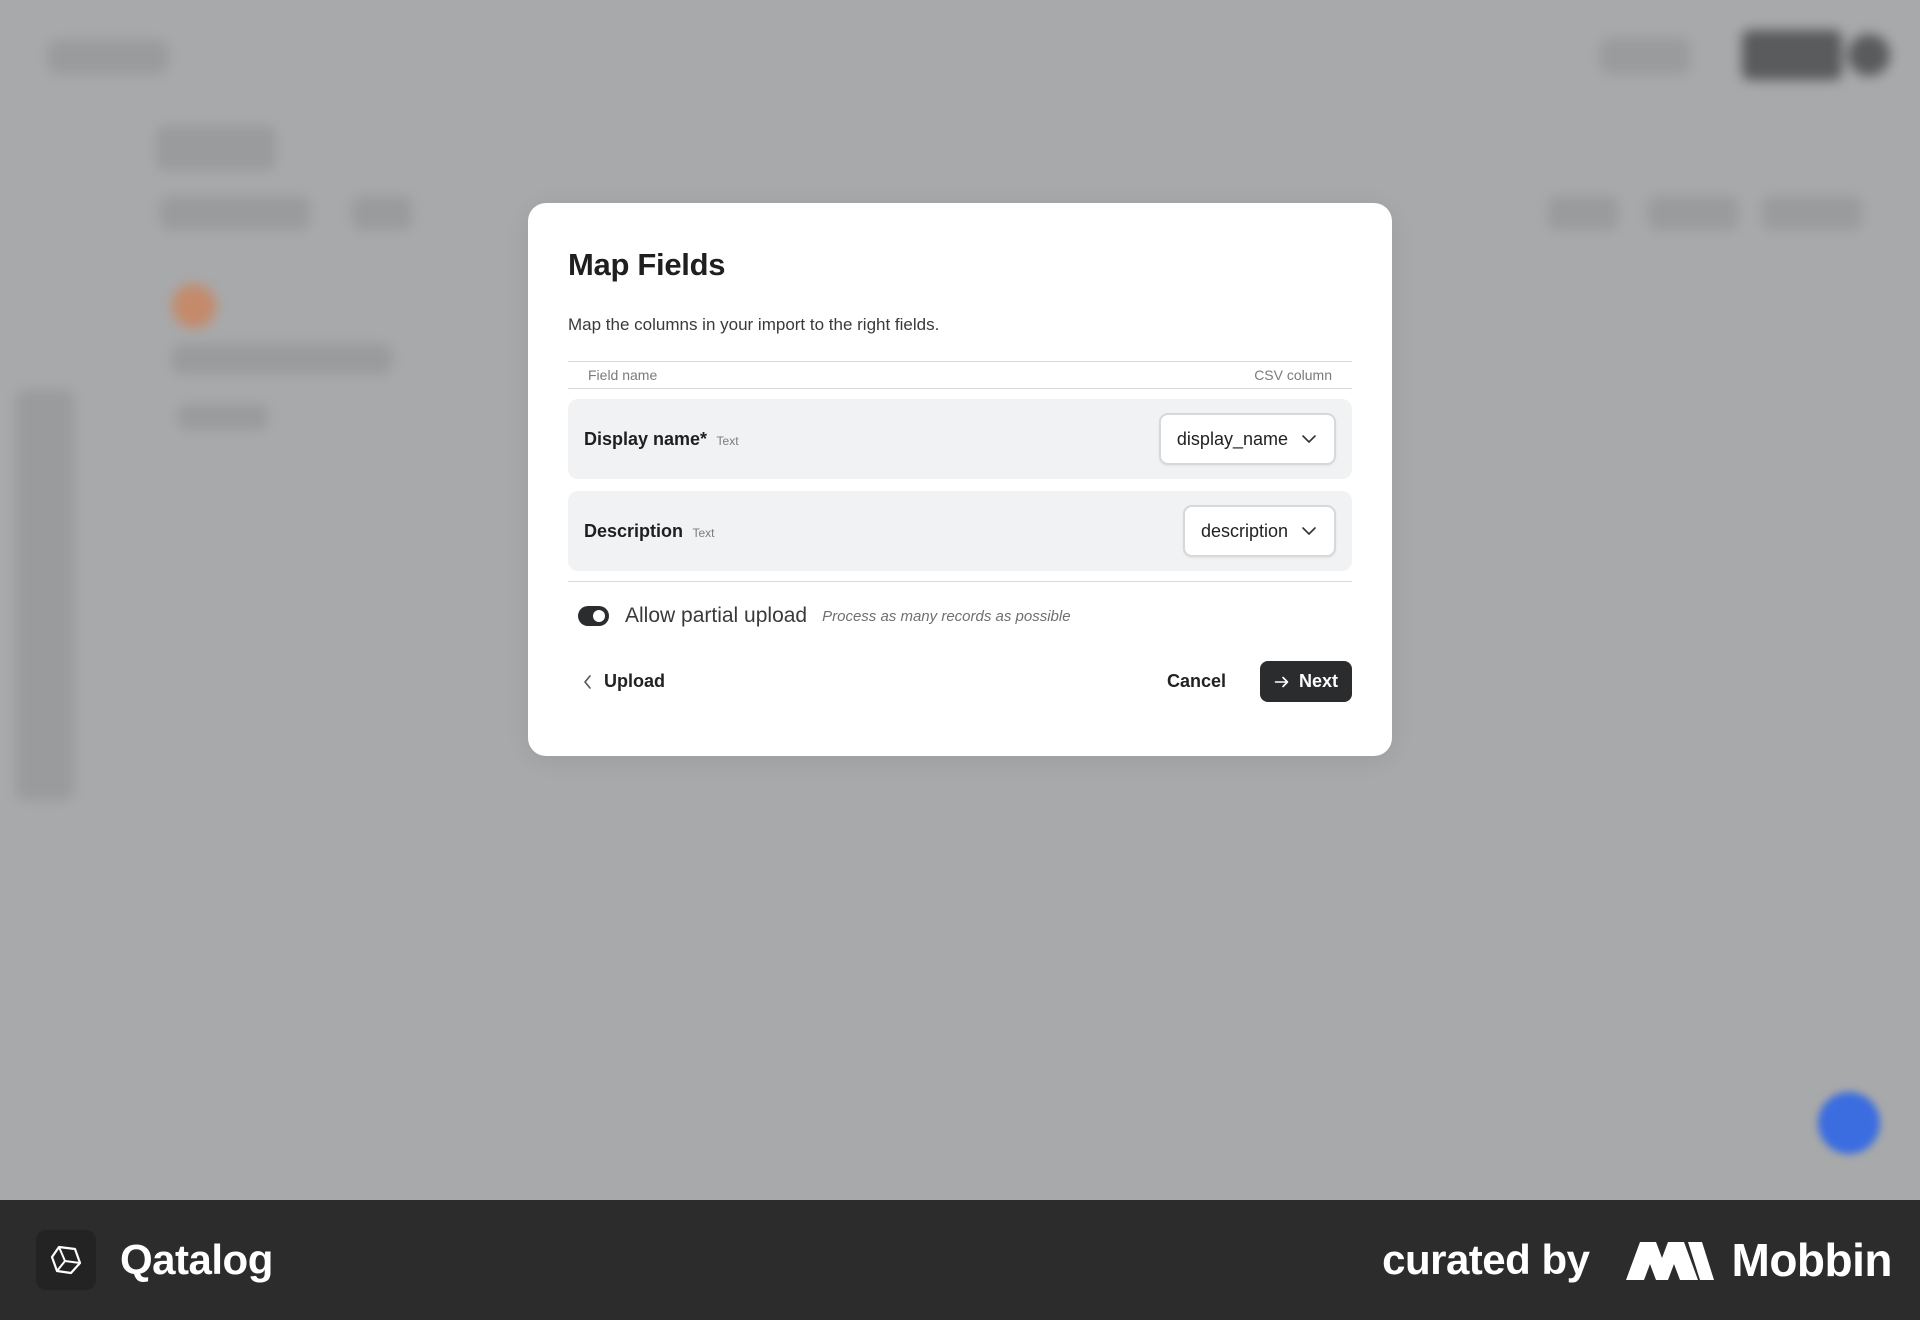  Describe the element at coordinates (1293, 375) in the screenshot. I see `csv-column-header: CSV column` at that location.